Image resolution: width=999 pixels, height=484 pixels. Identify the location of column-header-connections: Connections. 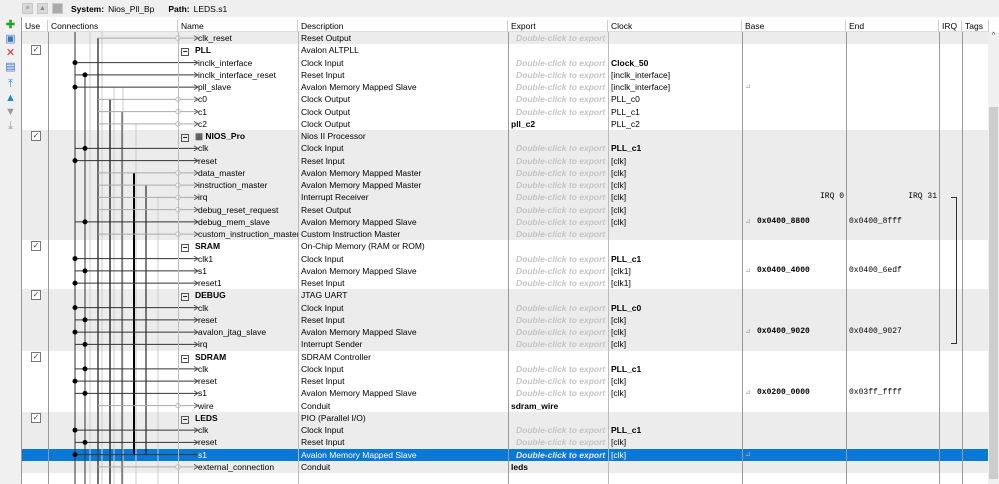
(113, 26).